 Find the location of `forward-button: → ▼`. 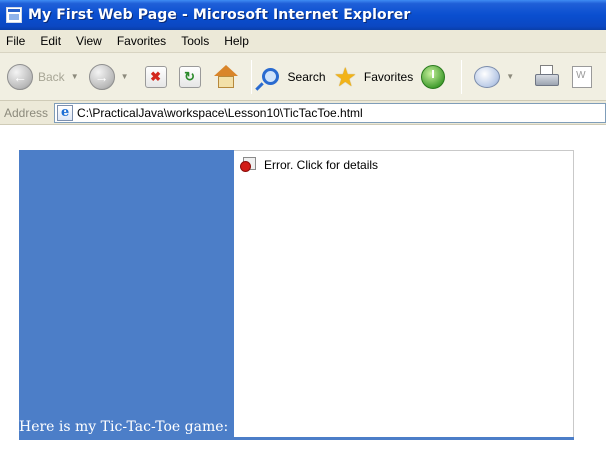

forward-button: → ▼ is located at coordinates (113, 76).